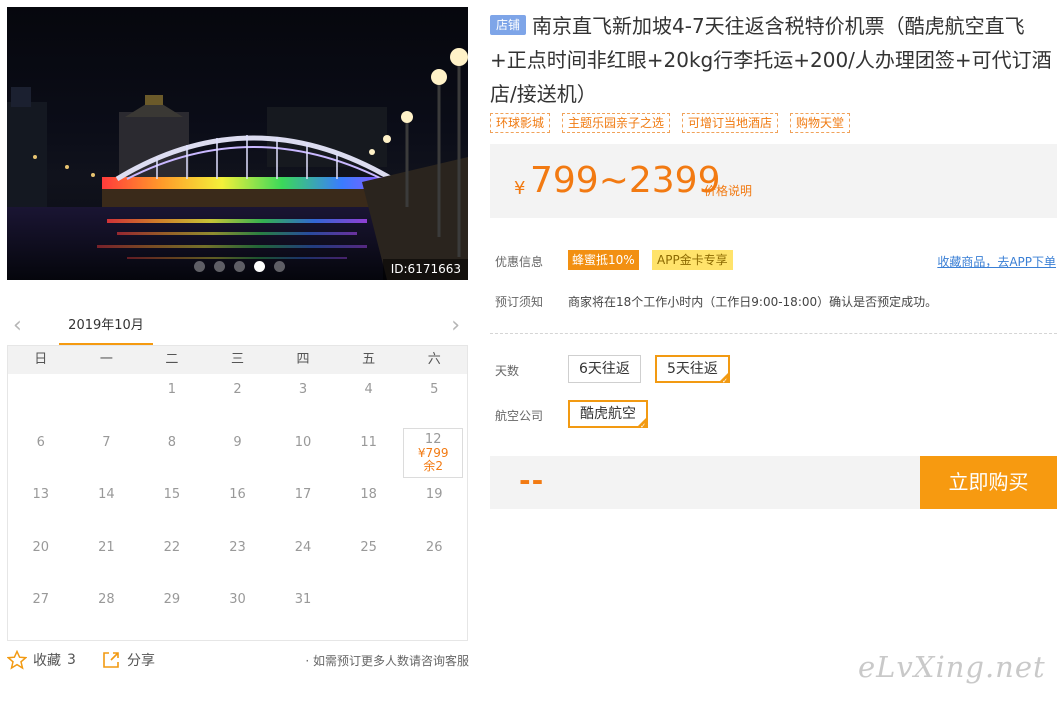 The height and width of the screenshot is (704, 1061). I want to click on weekday-label: 三, so click(237, 359).